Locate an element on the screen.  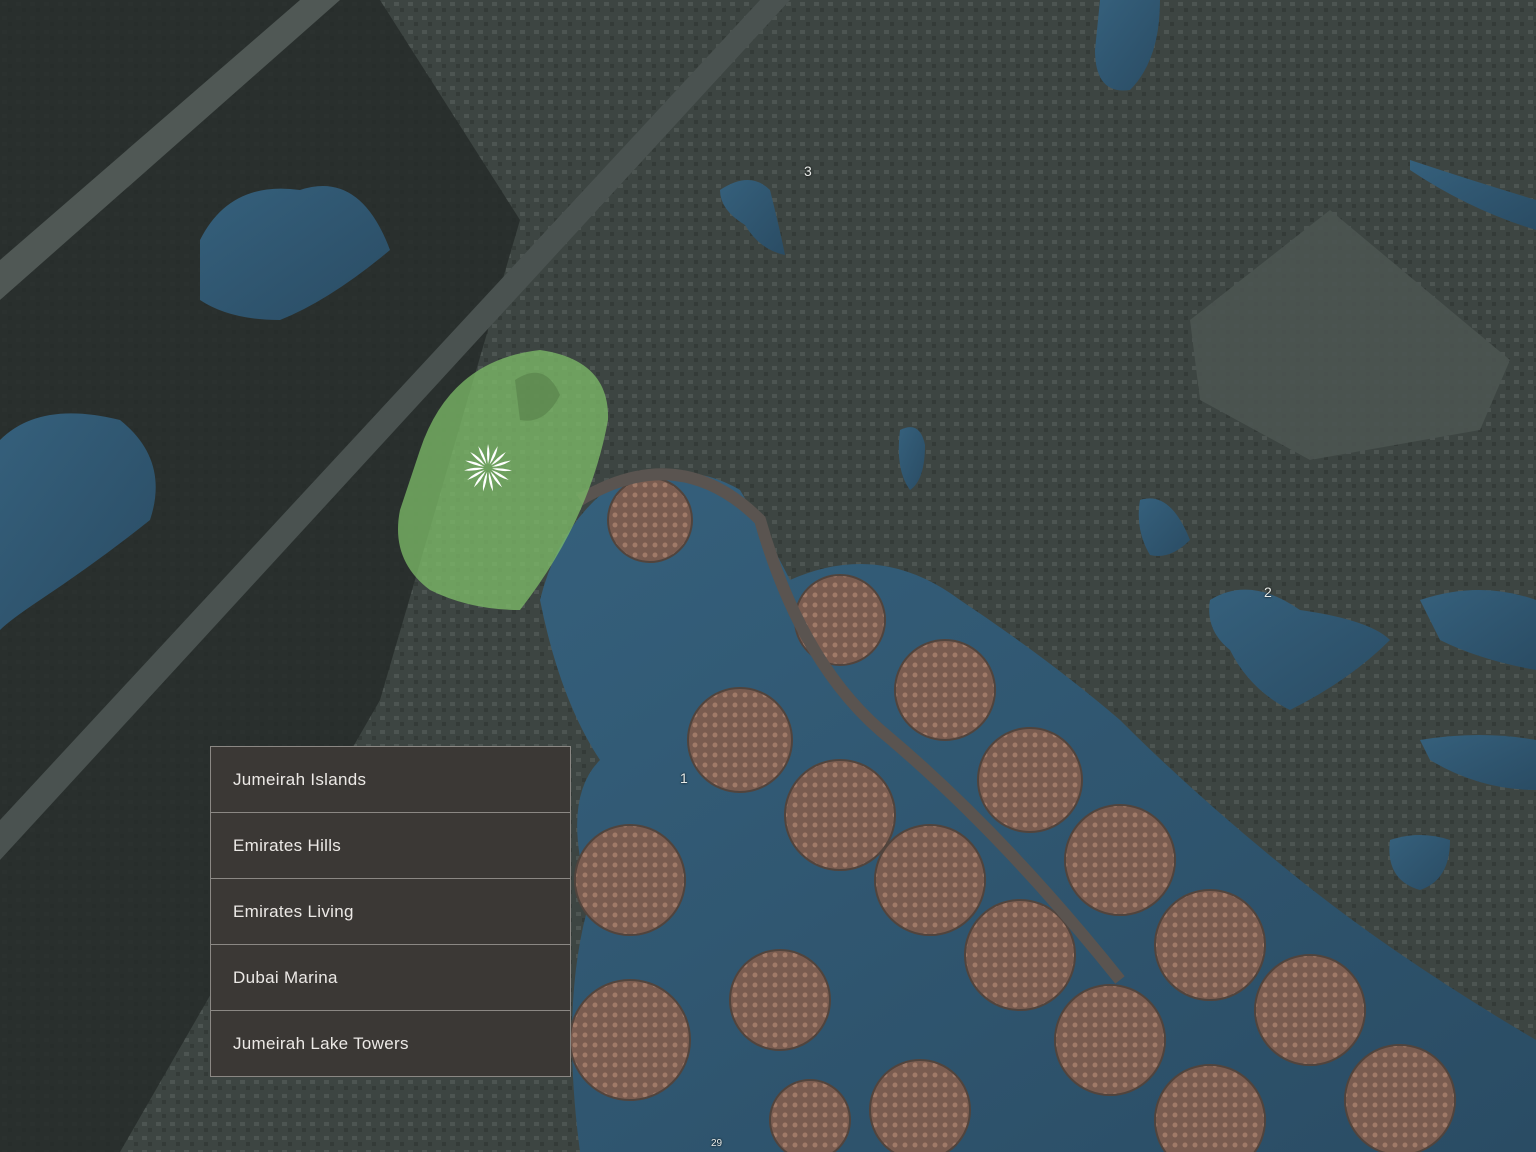
map-marker-29: 29 is located at coordinates (716, 1143).